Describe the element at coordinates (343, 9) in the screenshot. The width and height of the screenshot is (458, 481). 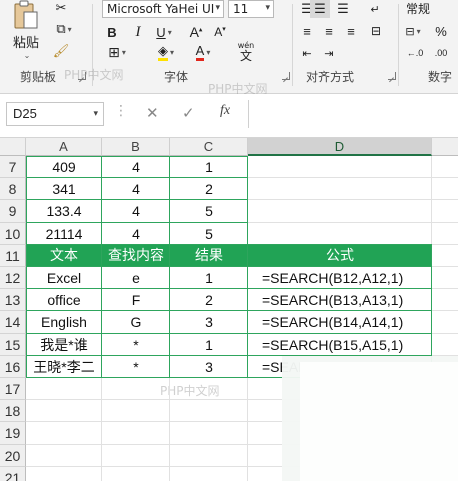
I see `align-bottom-button: ☰` at that location.